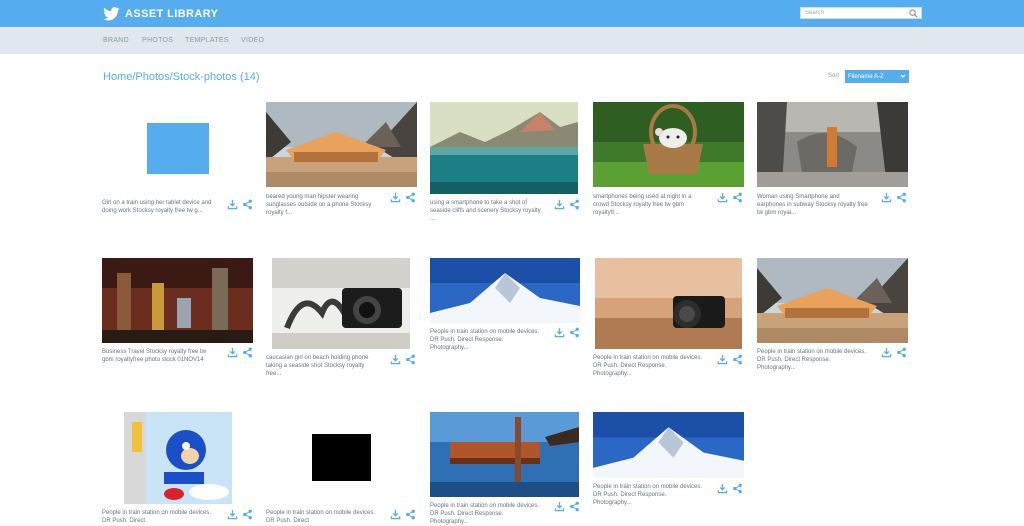 Image resolution: width=1024 pixels, height=526 pixels. Describe the element at coordinates (252, 40) in the screenshot. I see `nav-video: VIDEO` at that location.